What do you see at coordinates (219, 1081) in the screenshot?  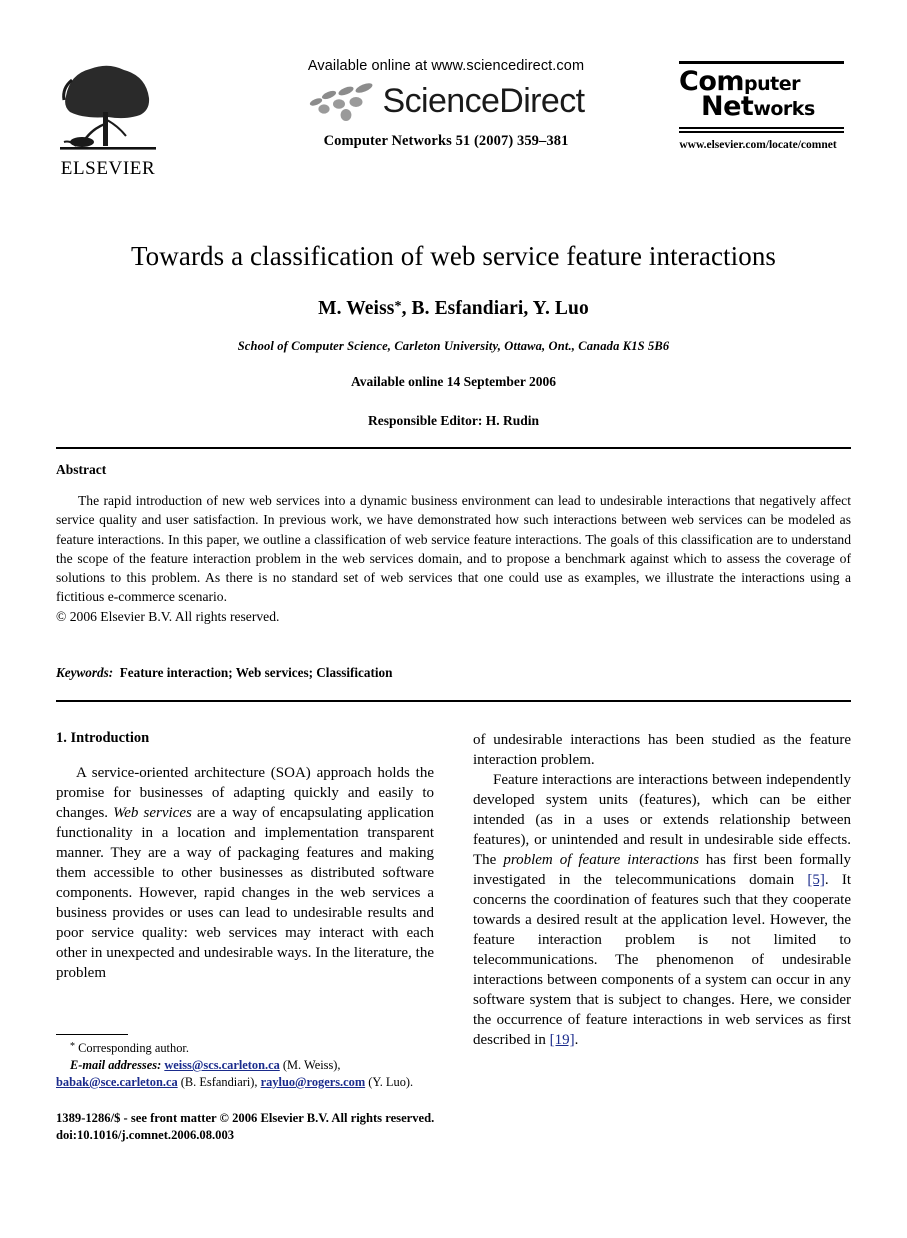 I see `email-owner-esfandiari: (B. Esfandiari),` at bounding box center [219, 1081].